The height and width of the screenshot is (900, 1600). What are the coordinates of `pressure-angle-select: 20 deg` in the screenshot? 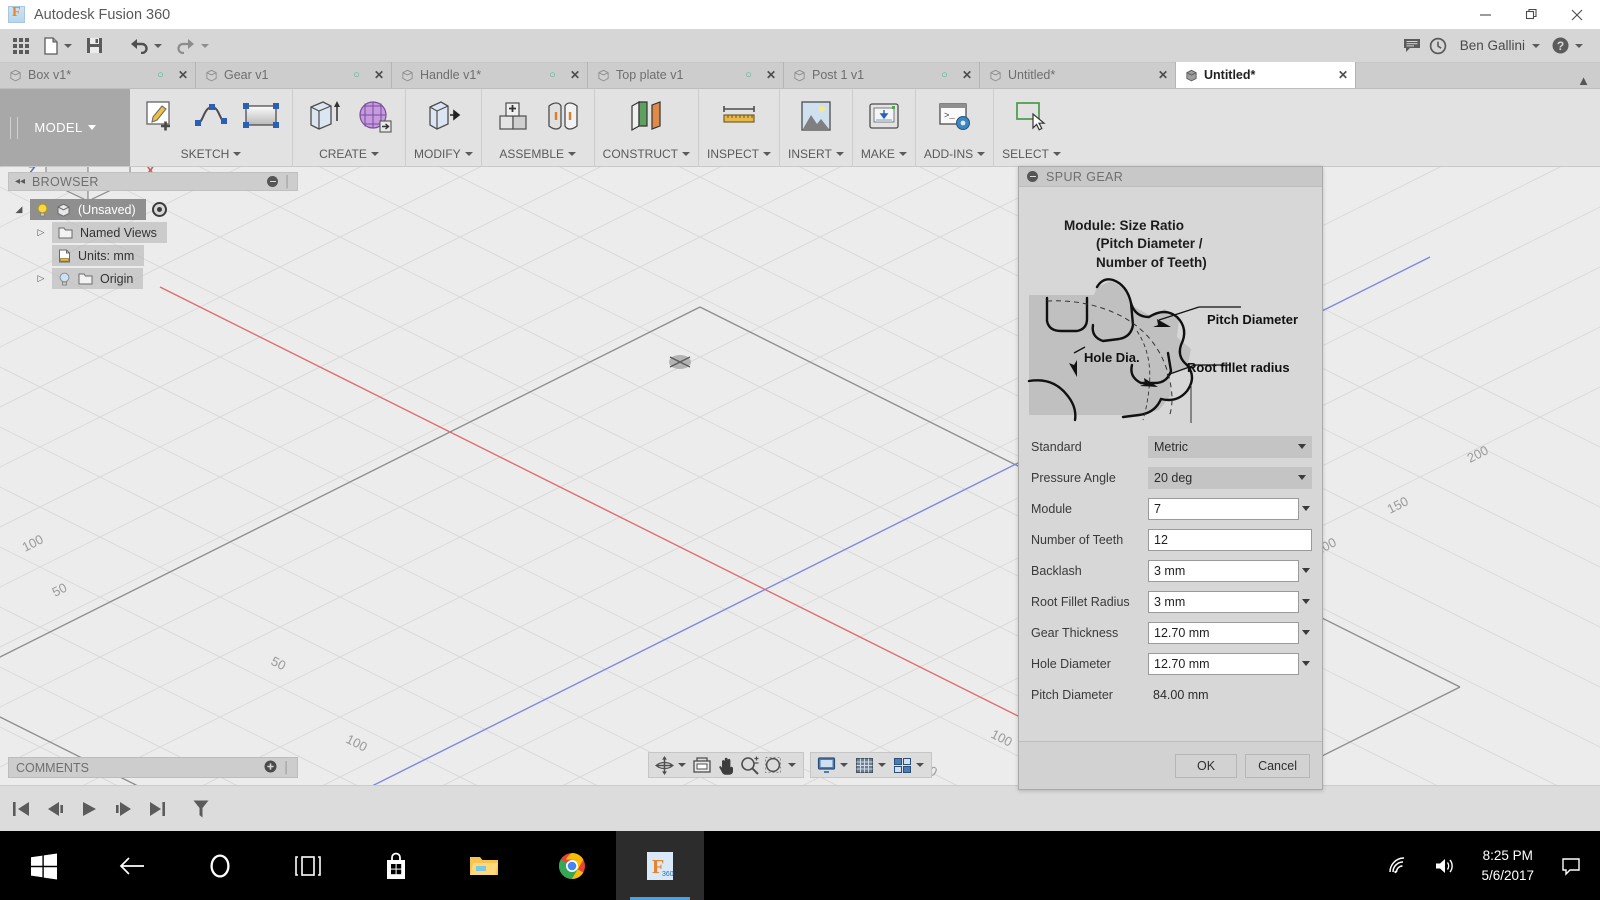 It's located at (1230, 477).